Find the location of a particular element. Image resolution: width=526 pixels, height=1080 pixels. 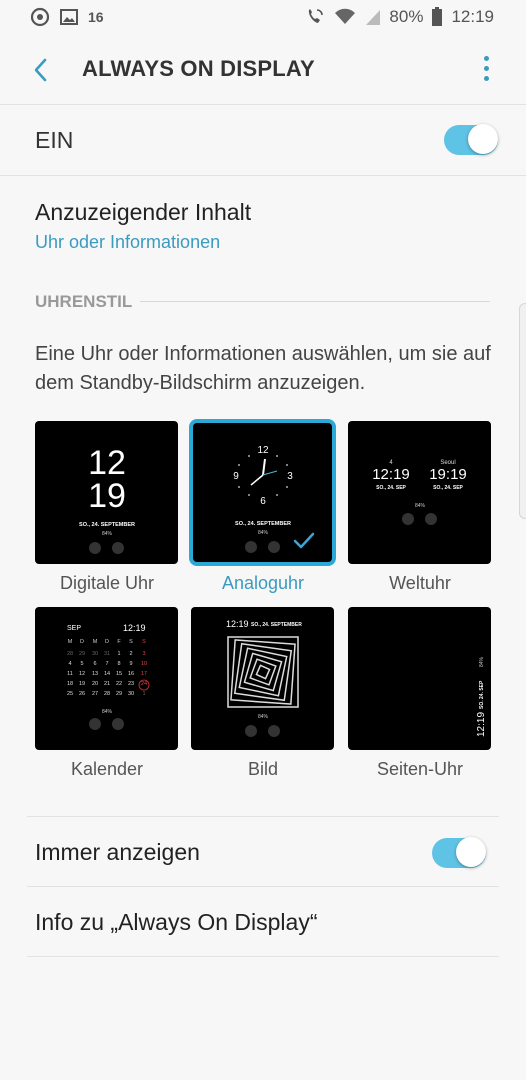

calendar-day: 7 is located at coordinates (106, 664).